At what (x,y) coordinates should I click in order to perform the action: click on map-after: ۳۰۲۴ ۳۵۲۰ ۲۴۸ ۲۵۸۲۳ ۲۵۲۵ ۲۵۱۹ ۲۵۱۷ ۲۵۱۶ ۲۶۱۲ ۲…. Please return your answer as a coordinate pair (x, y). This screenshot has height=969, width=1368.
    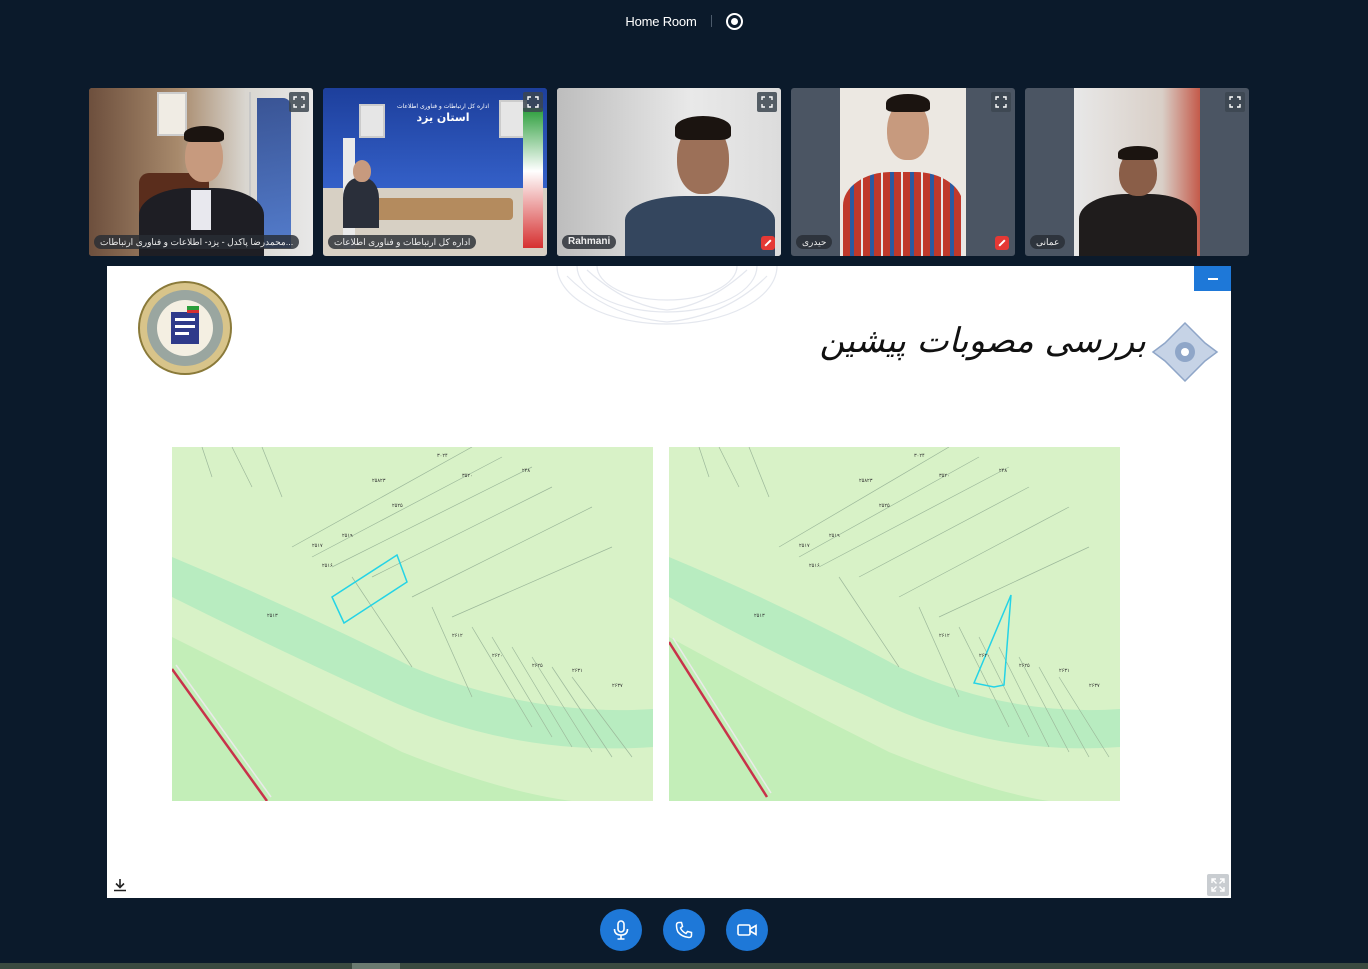
    Looking at the image, I should click on (894, 624).